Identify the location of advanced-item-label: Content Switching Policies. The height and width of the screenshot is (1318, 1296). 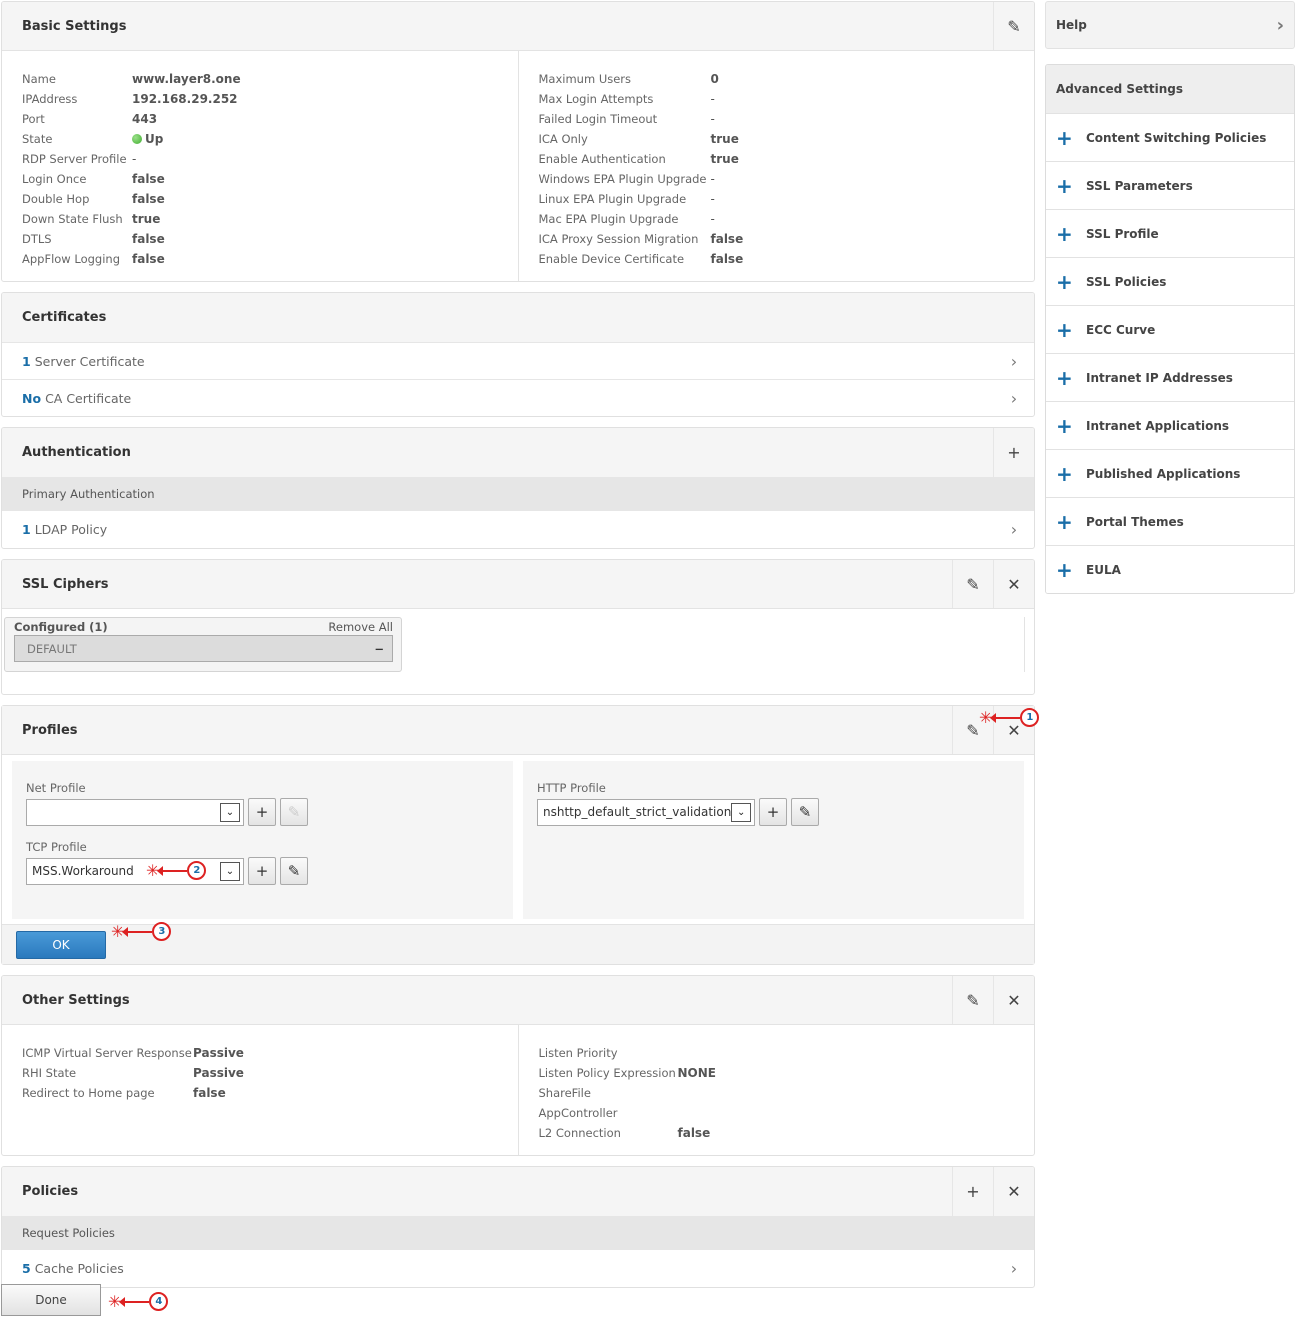
(1176, 137).